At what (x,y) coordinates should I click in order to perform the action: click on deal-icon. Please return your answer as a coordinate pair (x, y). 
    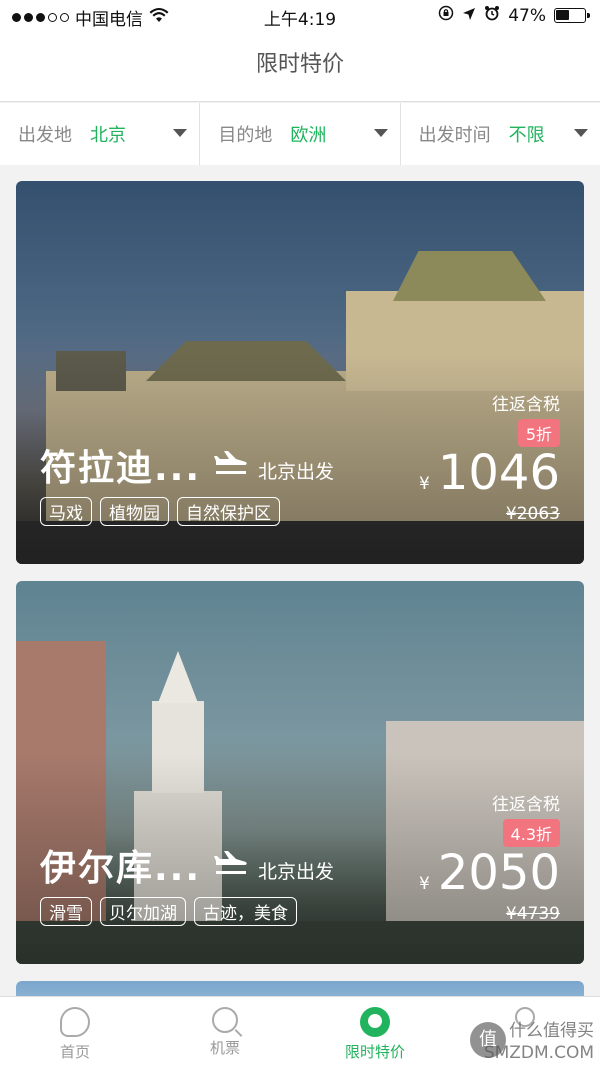
    Looking at the image, I should click on (375, 1022).